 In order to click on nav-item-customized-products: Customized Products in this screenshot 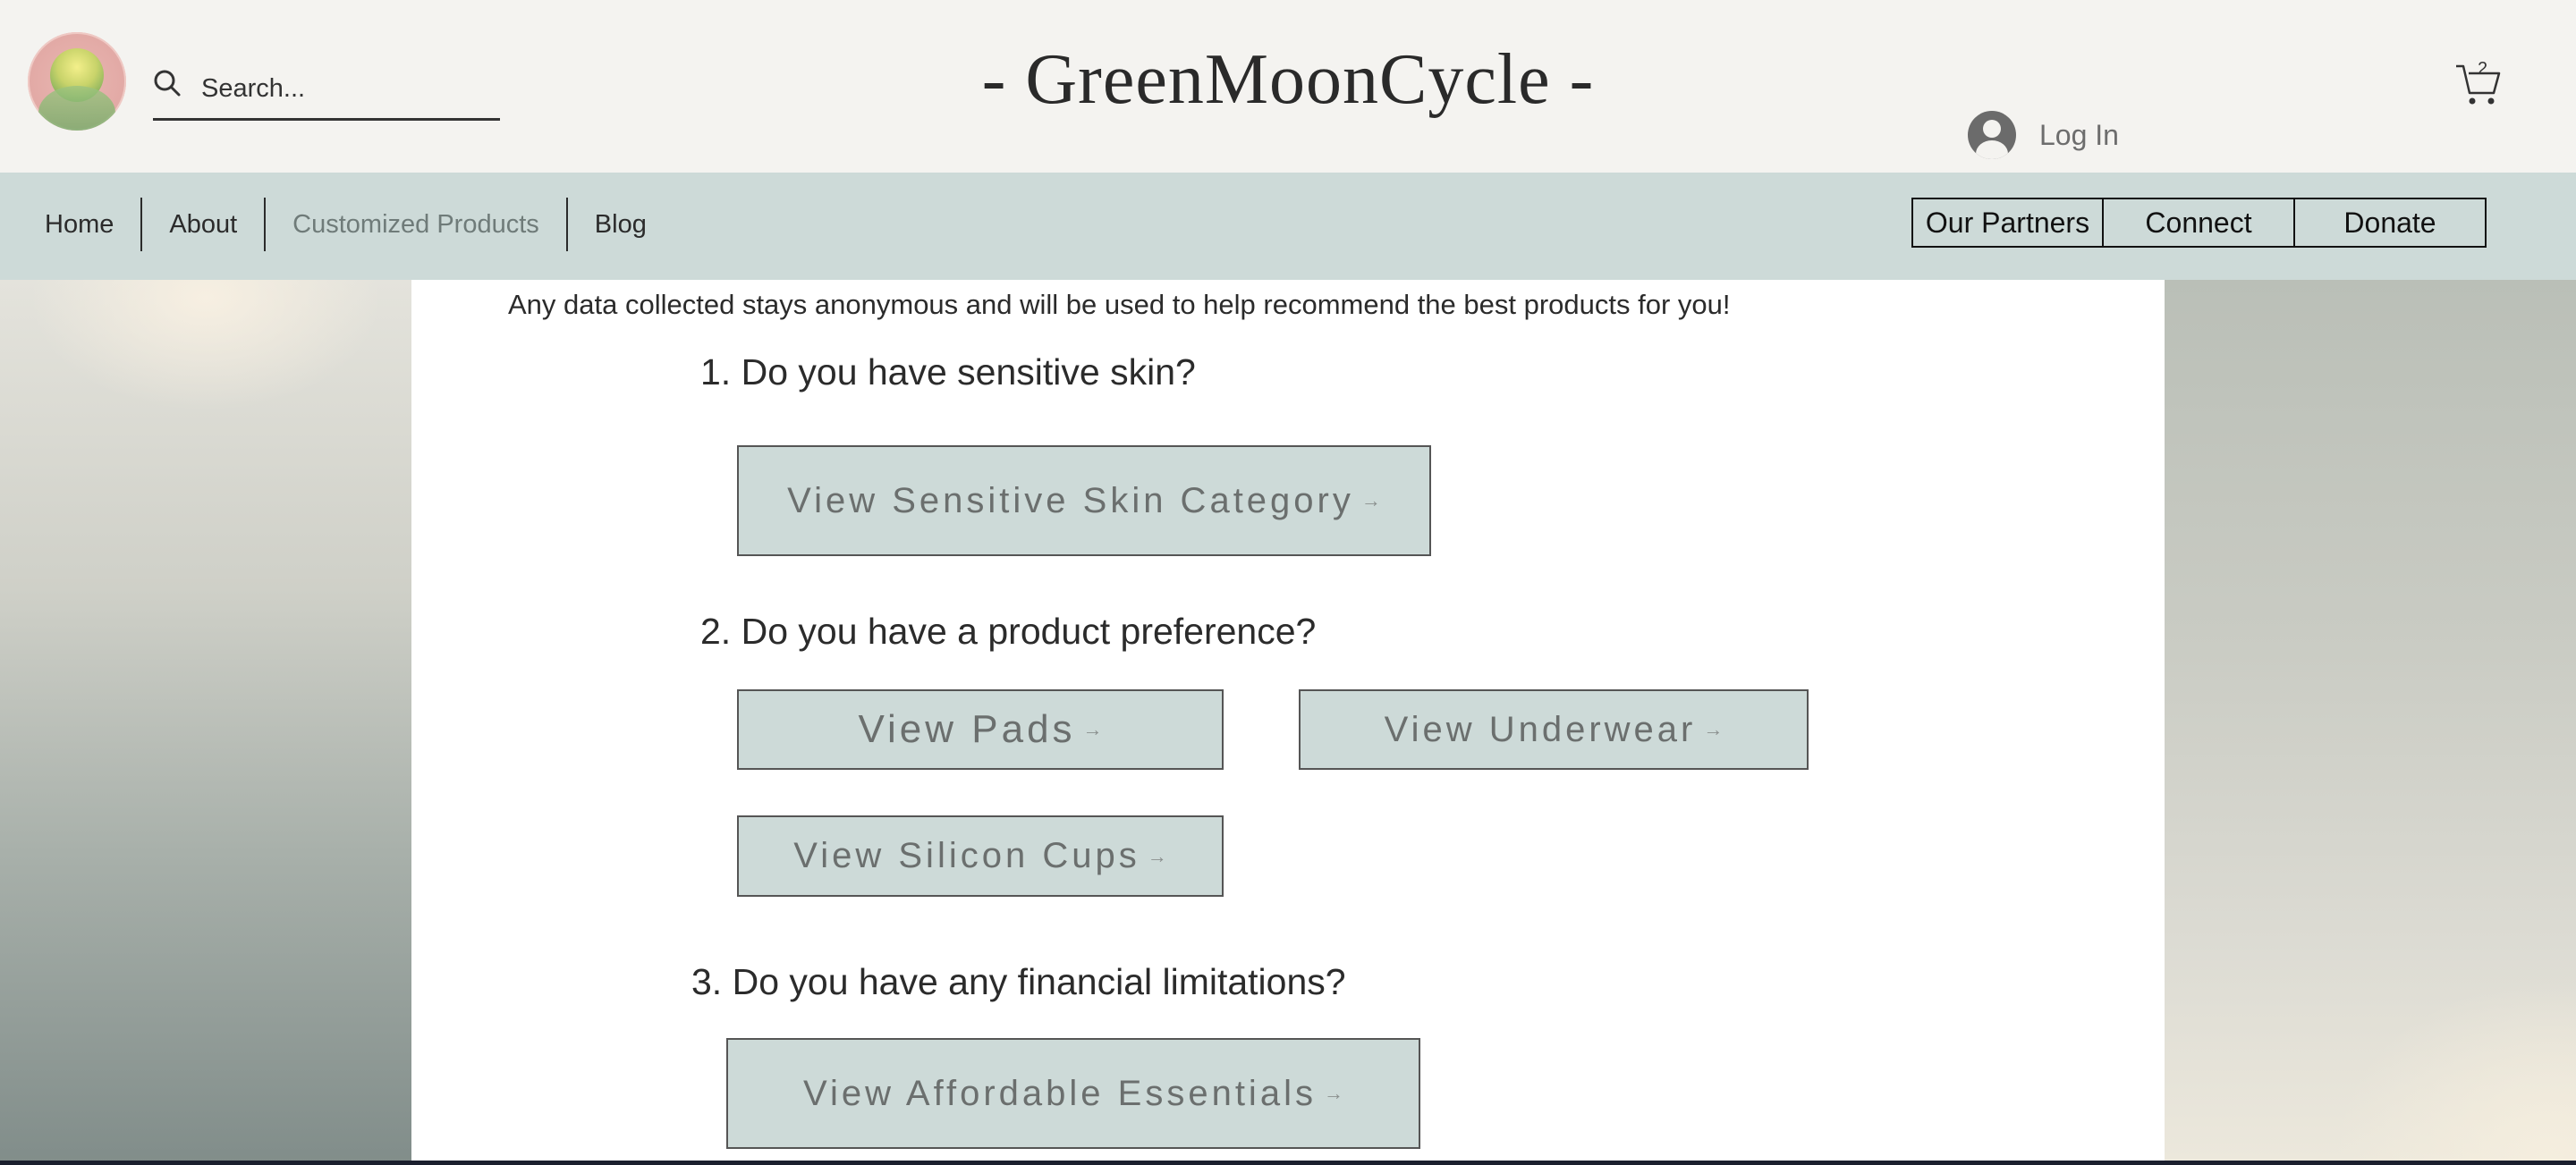, I will do `click(416, 225)`.